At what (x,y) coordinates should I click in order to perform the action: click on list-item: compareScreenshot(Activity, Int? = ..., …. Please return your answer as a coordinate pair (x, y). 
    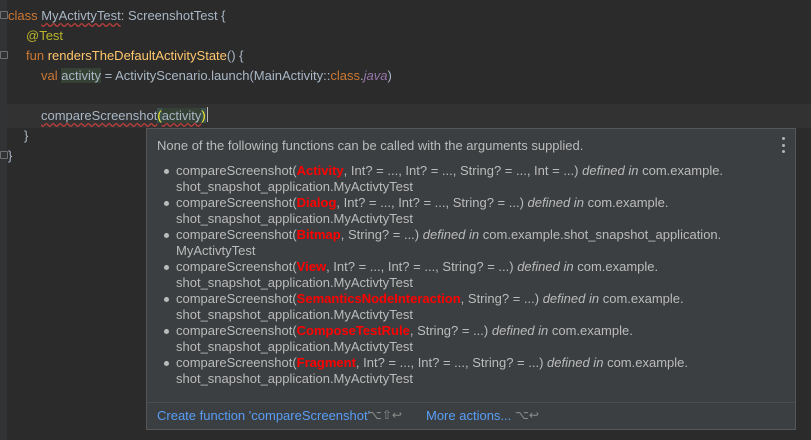
    Looking at the image, I should click on (467, 179).